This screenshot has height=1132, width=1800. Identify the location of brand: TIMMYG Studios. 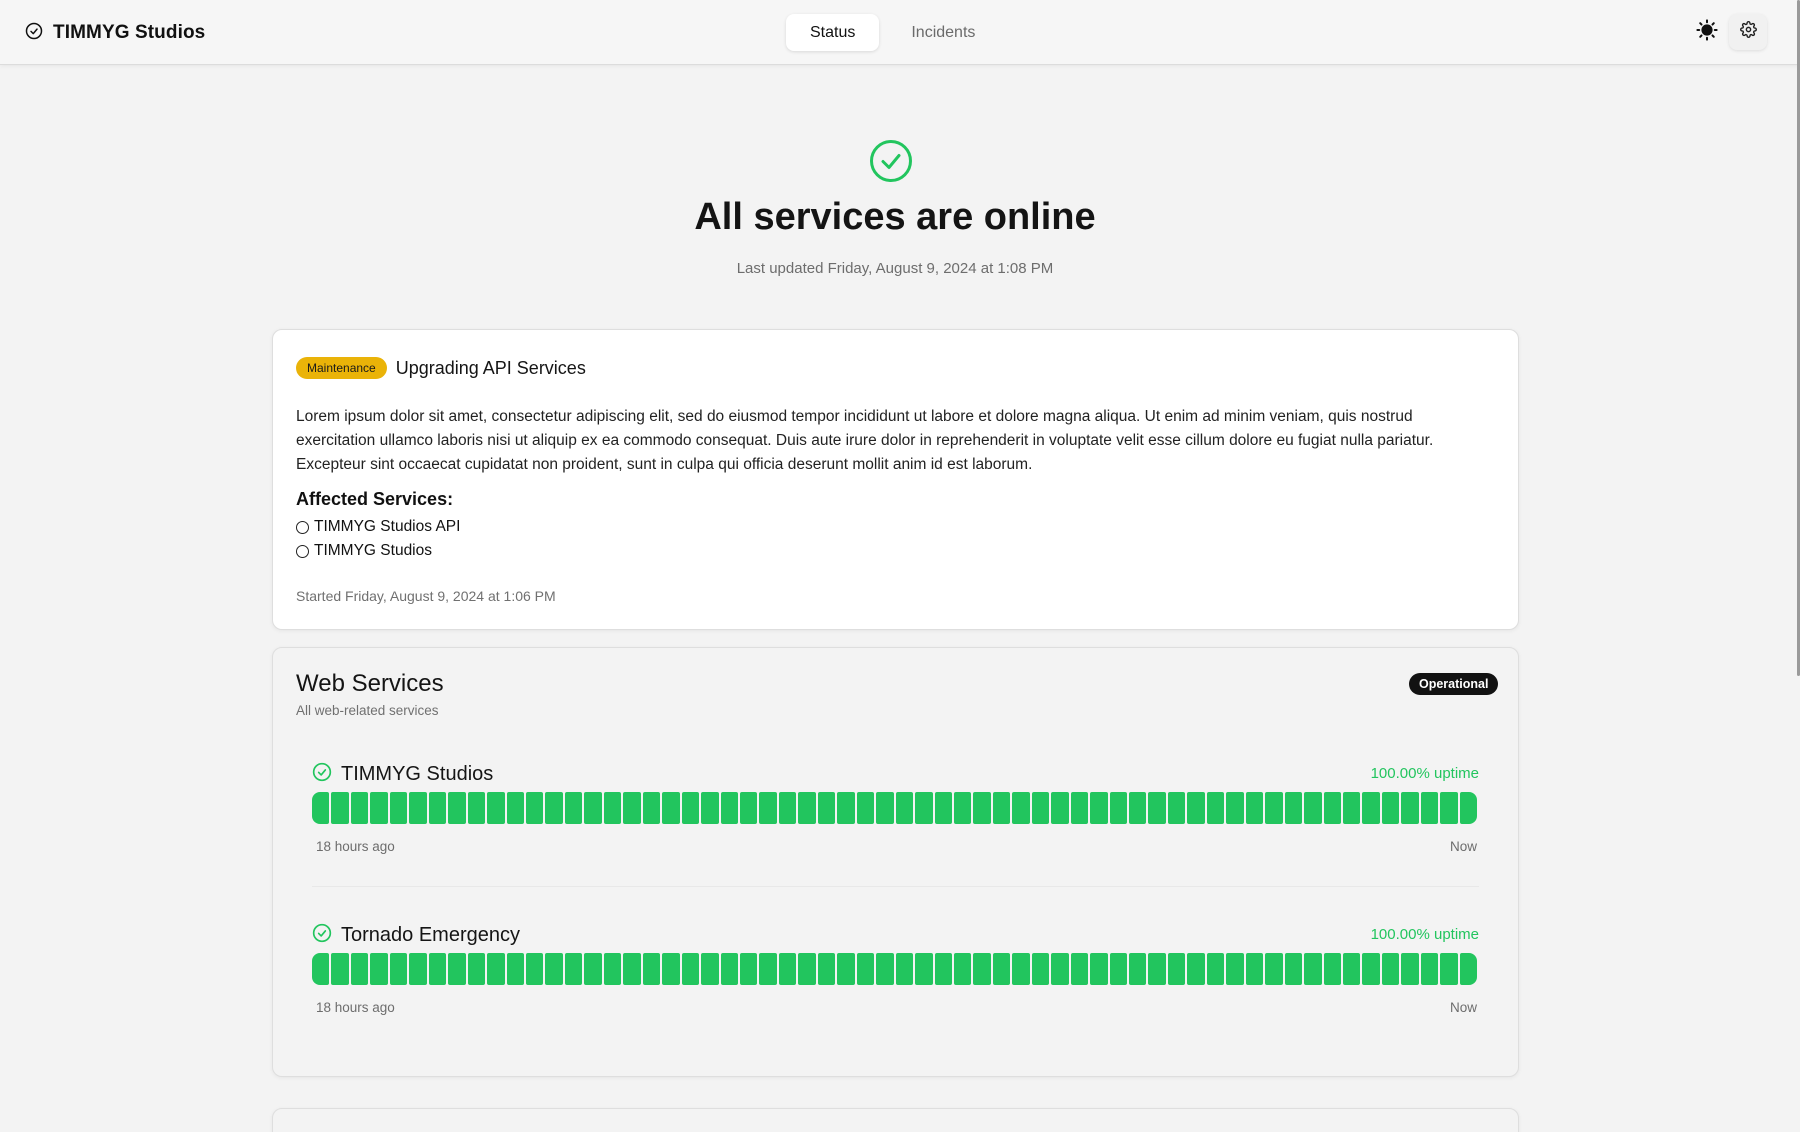
(115, 33).